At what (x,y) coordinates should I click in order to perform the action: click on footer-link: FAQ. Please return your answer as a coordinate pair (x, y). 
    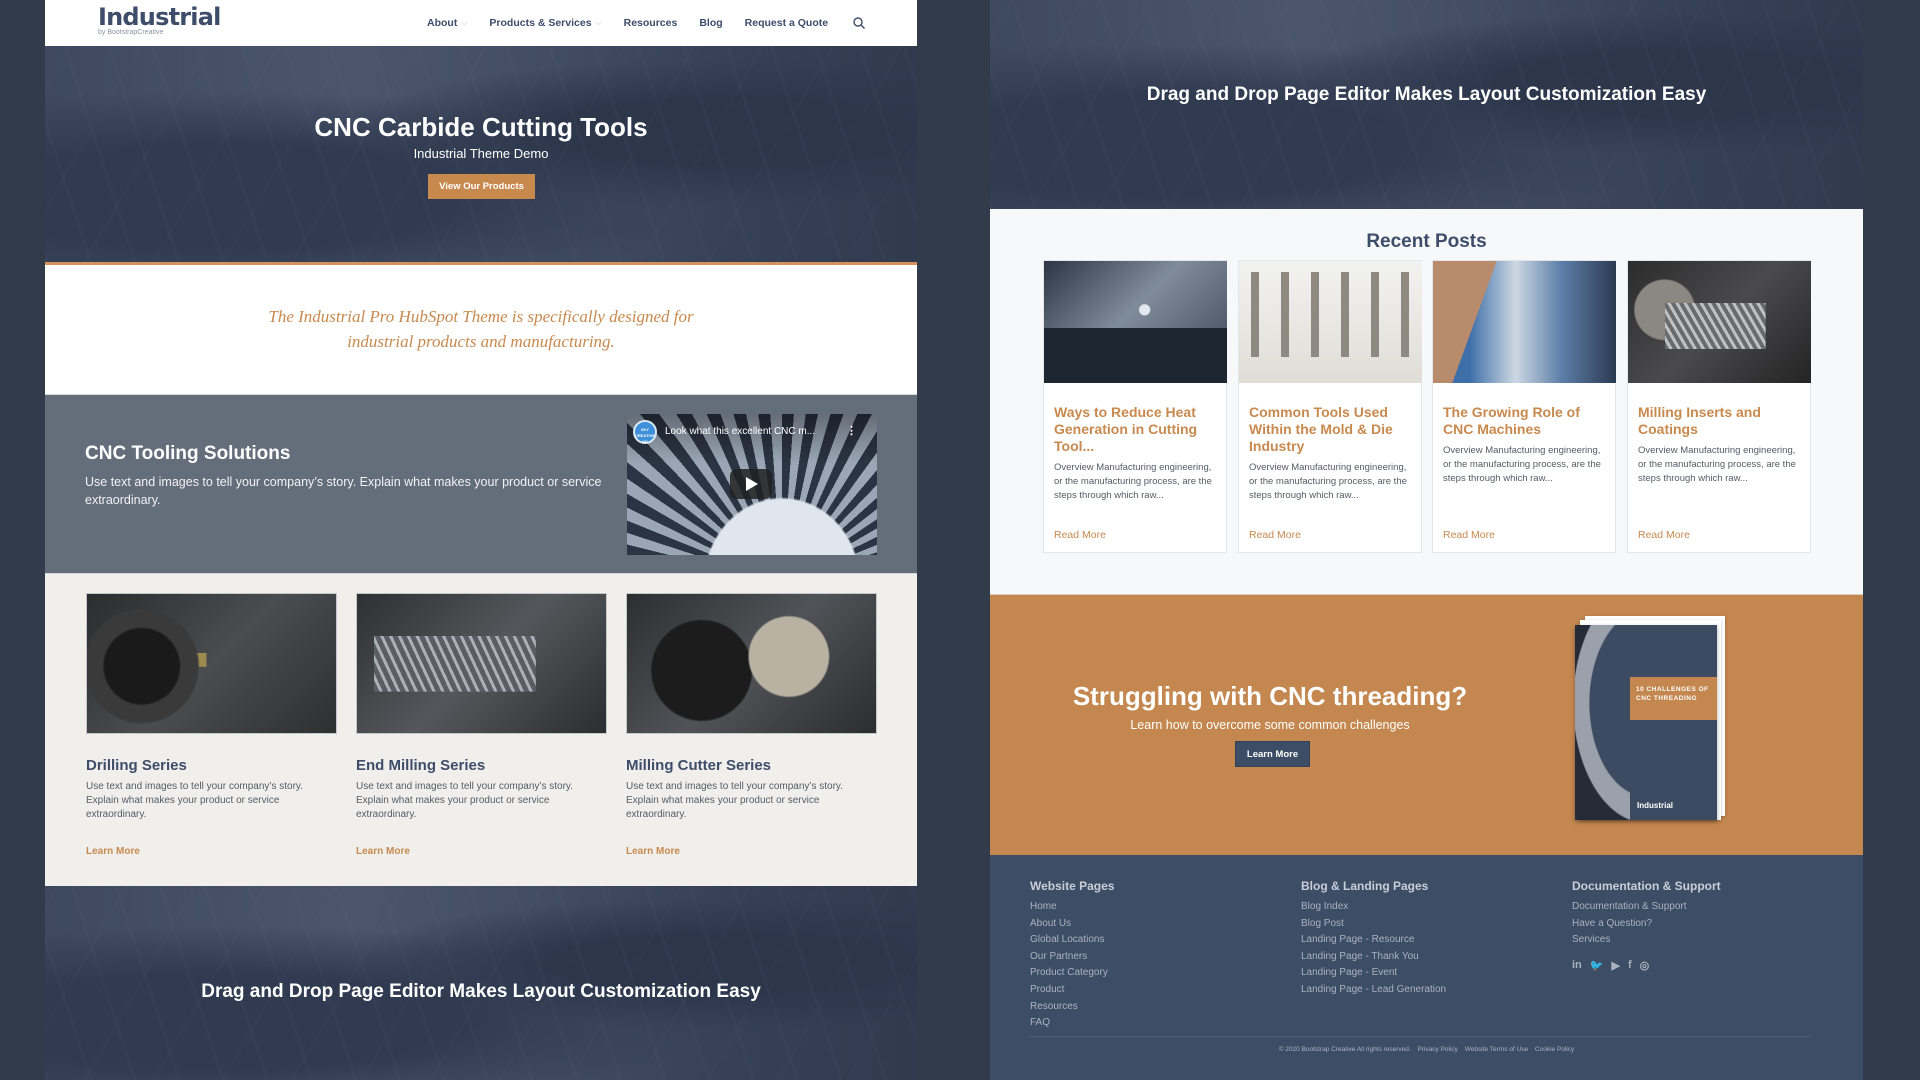
    Looking at the image, I should click on (1072, 1023).